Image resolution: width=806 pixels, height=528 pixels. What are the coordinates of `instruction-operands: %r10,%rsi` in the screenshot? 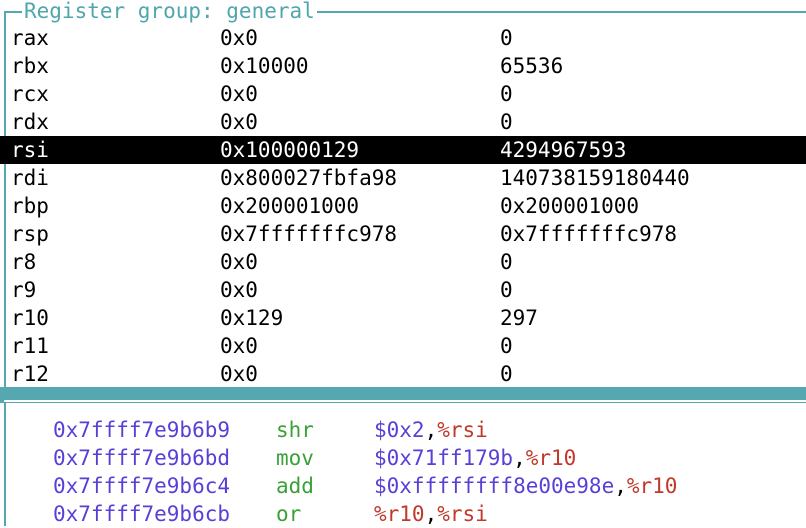 It's located at (431, 514).